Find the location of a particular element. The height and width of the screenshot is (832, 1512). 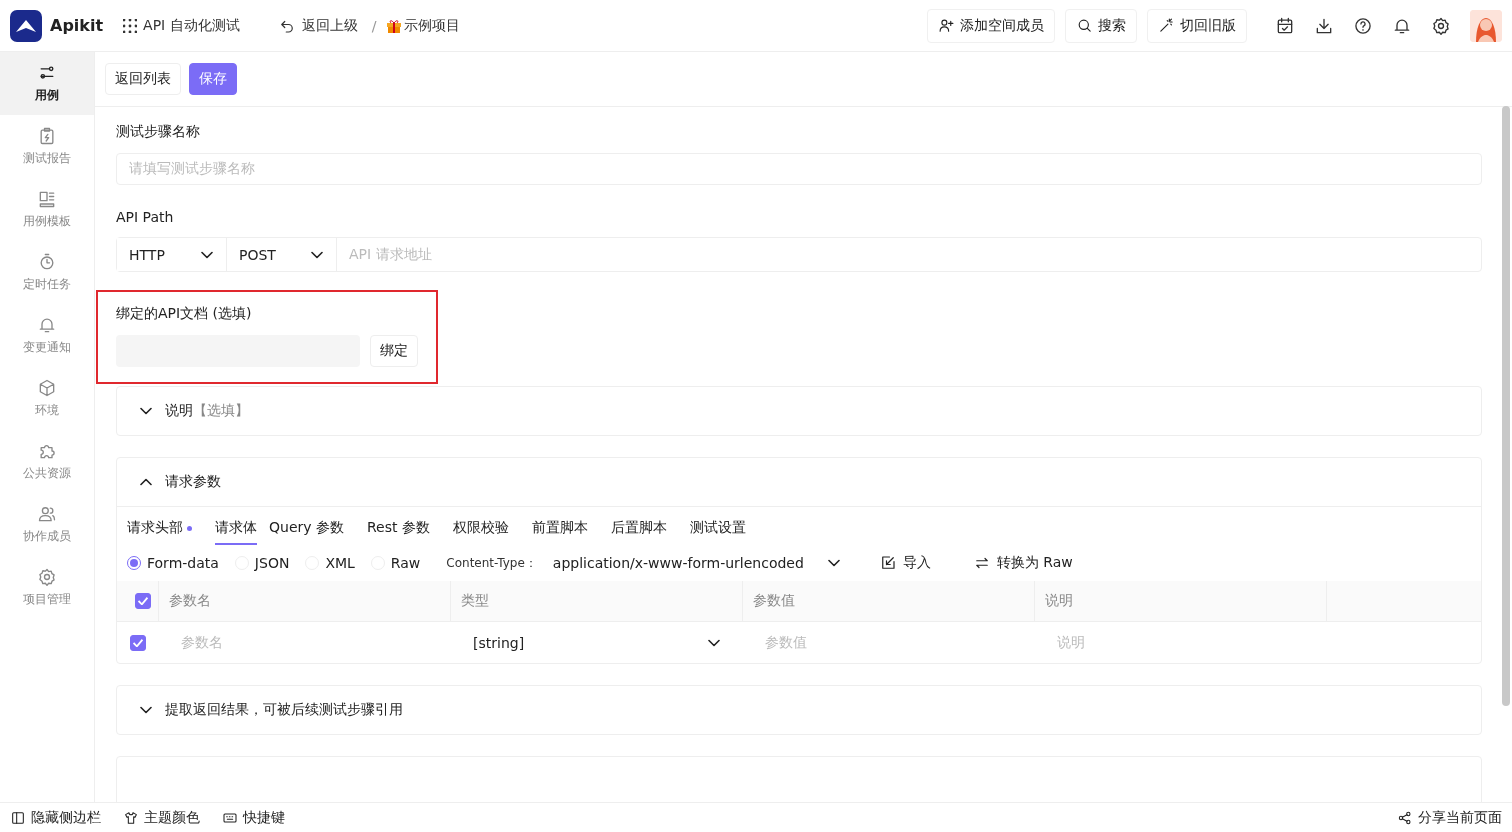

project-link: 示例项目 is located at coordinates (423, 25).